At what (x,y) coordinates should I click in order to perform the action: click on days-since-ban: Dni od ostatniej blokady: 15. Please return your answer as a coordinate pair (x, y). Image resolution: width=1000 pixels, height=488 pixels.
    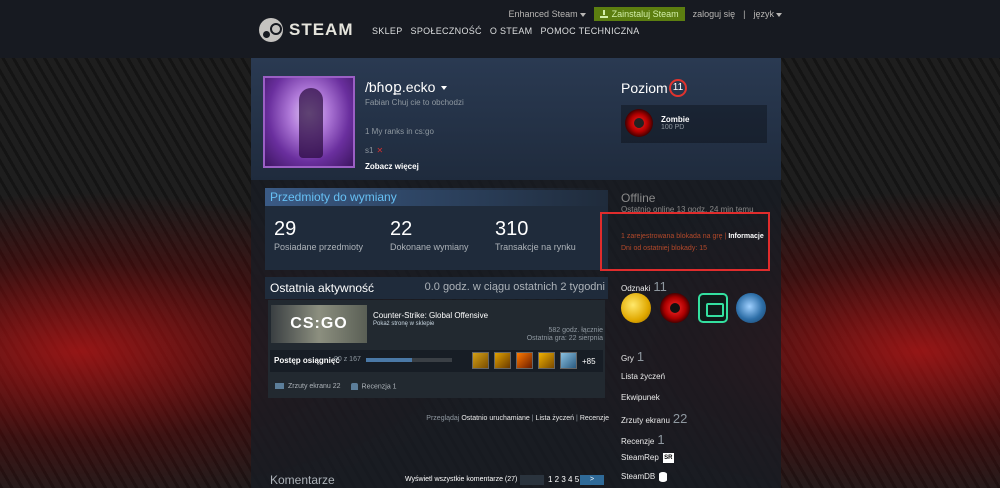
    Looking at the image, I should click on (664, 248).